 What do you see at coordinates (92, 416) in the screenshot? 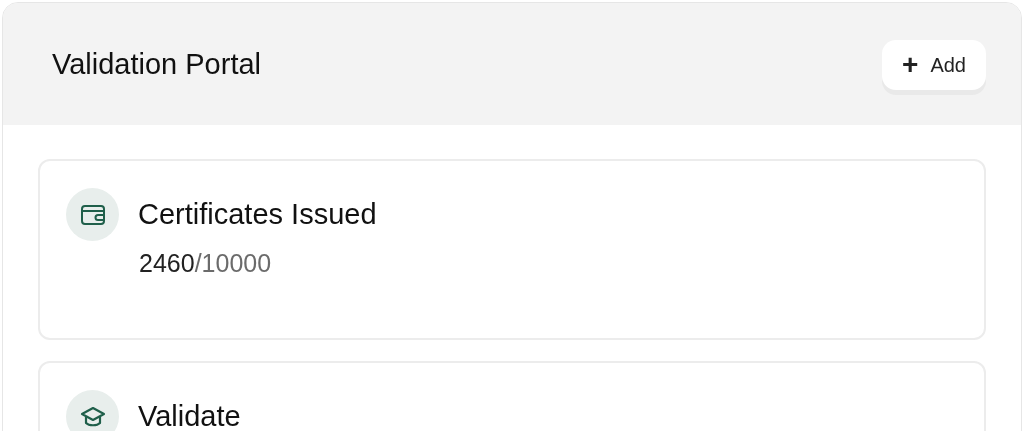
I see `graduation-cap-icon` at bounding box center [92, 416].